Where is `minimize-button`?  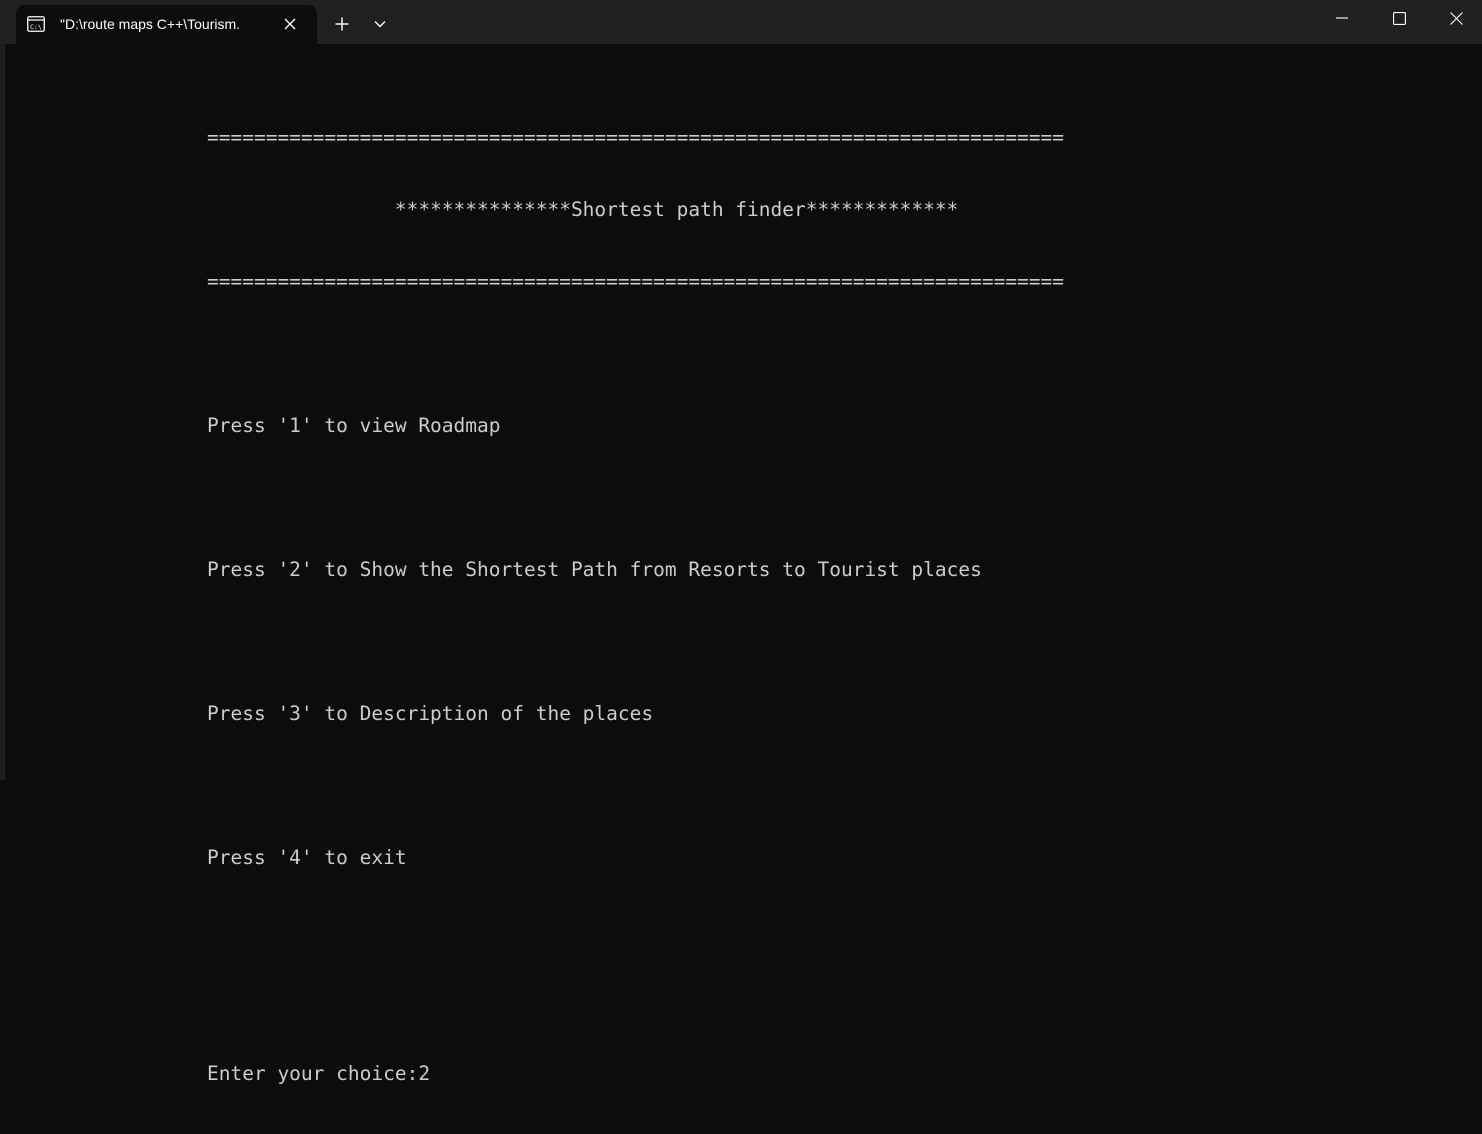 minimize-button is located at coordinates (1342, 18).